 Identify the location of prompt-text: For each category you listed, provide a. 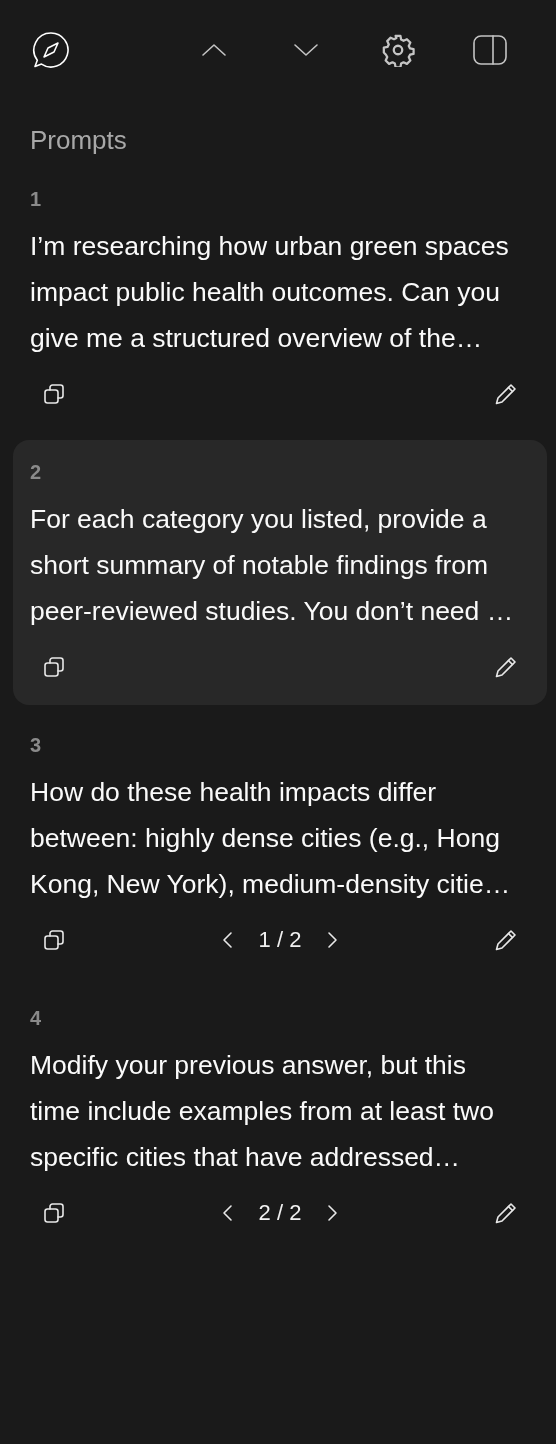
(258, 519).